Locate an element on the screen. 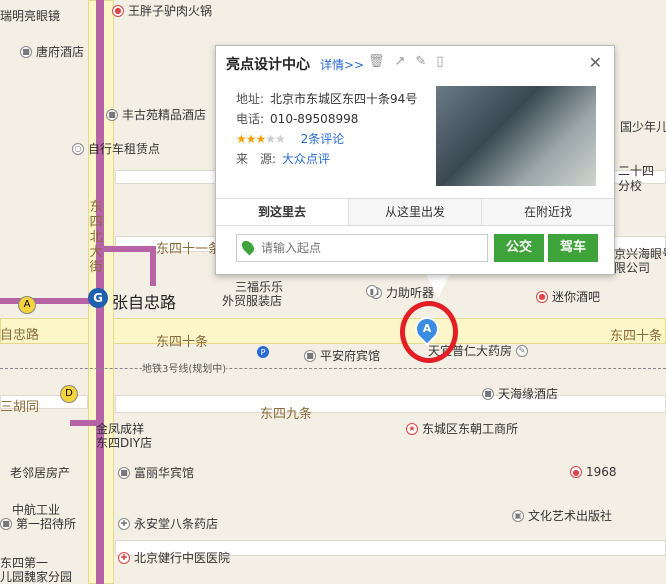 This screenshot has height=584, width=666. poi-wenhua: ▣ 文化艺术出版社 is located at coordinates (562, 515).